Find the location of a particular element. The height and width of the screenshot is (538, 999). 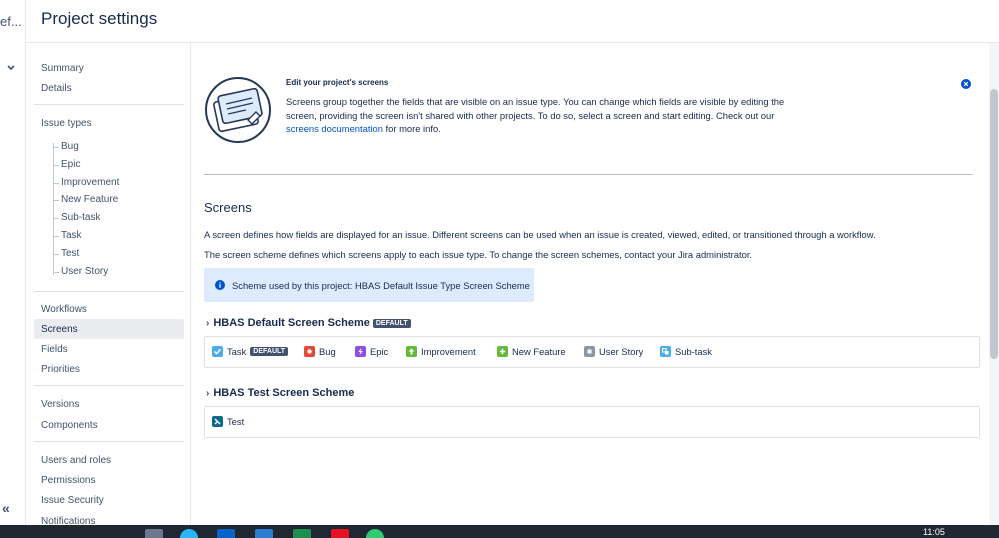

chevron-down-icon is located at coordinates (11, 68).